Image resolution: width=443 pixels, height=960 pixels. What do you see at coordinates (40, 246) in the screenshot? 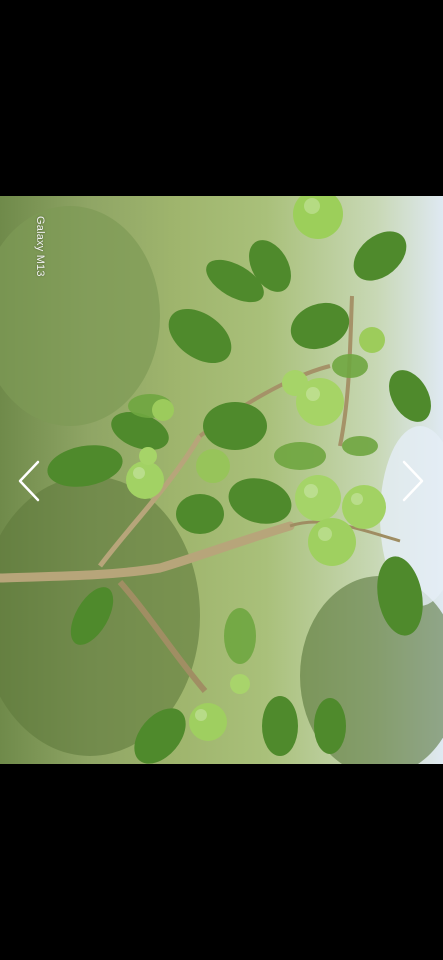
I see `camera-watermark: Galaxy M13` at bounding box center [40, 246].